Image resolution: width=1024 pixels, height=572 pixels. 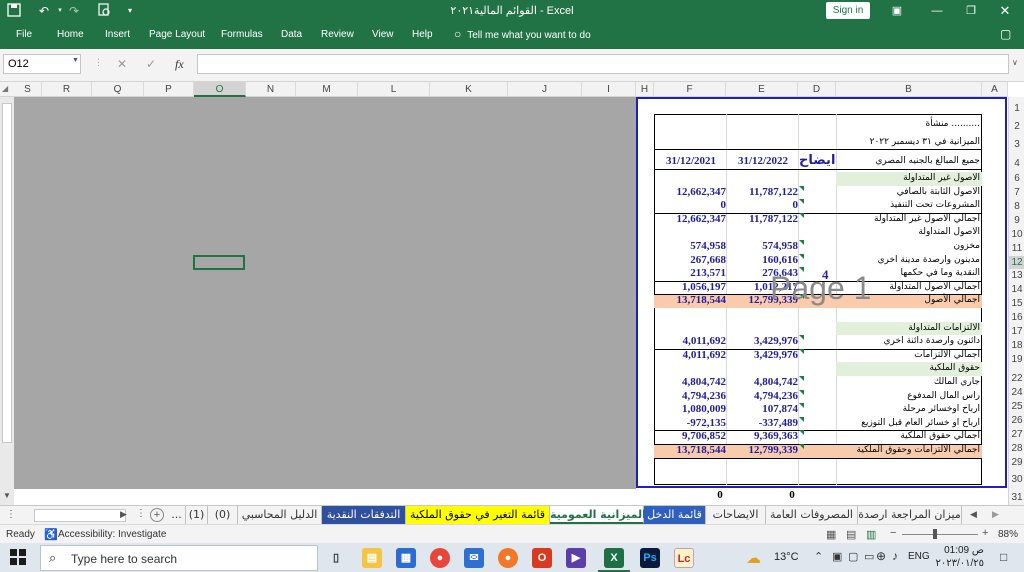 What do you see at coordinates (684, 558) in the screenshot?
I see `app-lc-icon: Lc` at bounding box center [684, 558].